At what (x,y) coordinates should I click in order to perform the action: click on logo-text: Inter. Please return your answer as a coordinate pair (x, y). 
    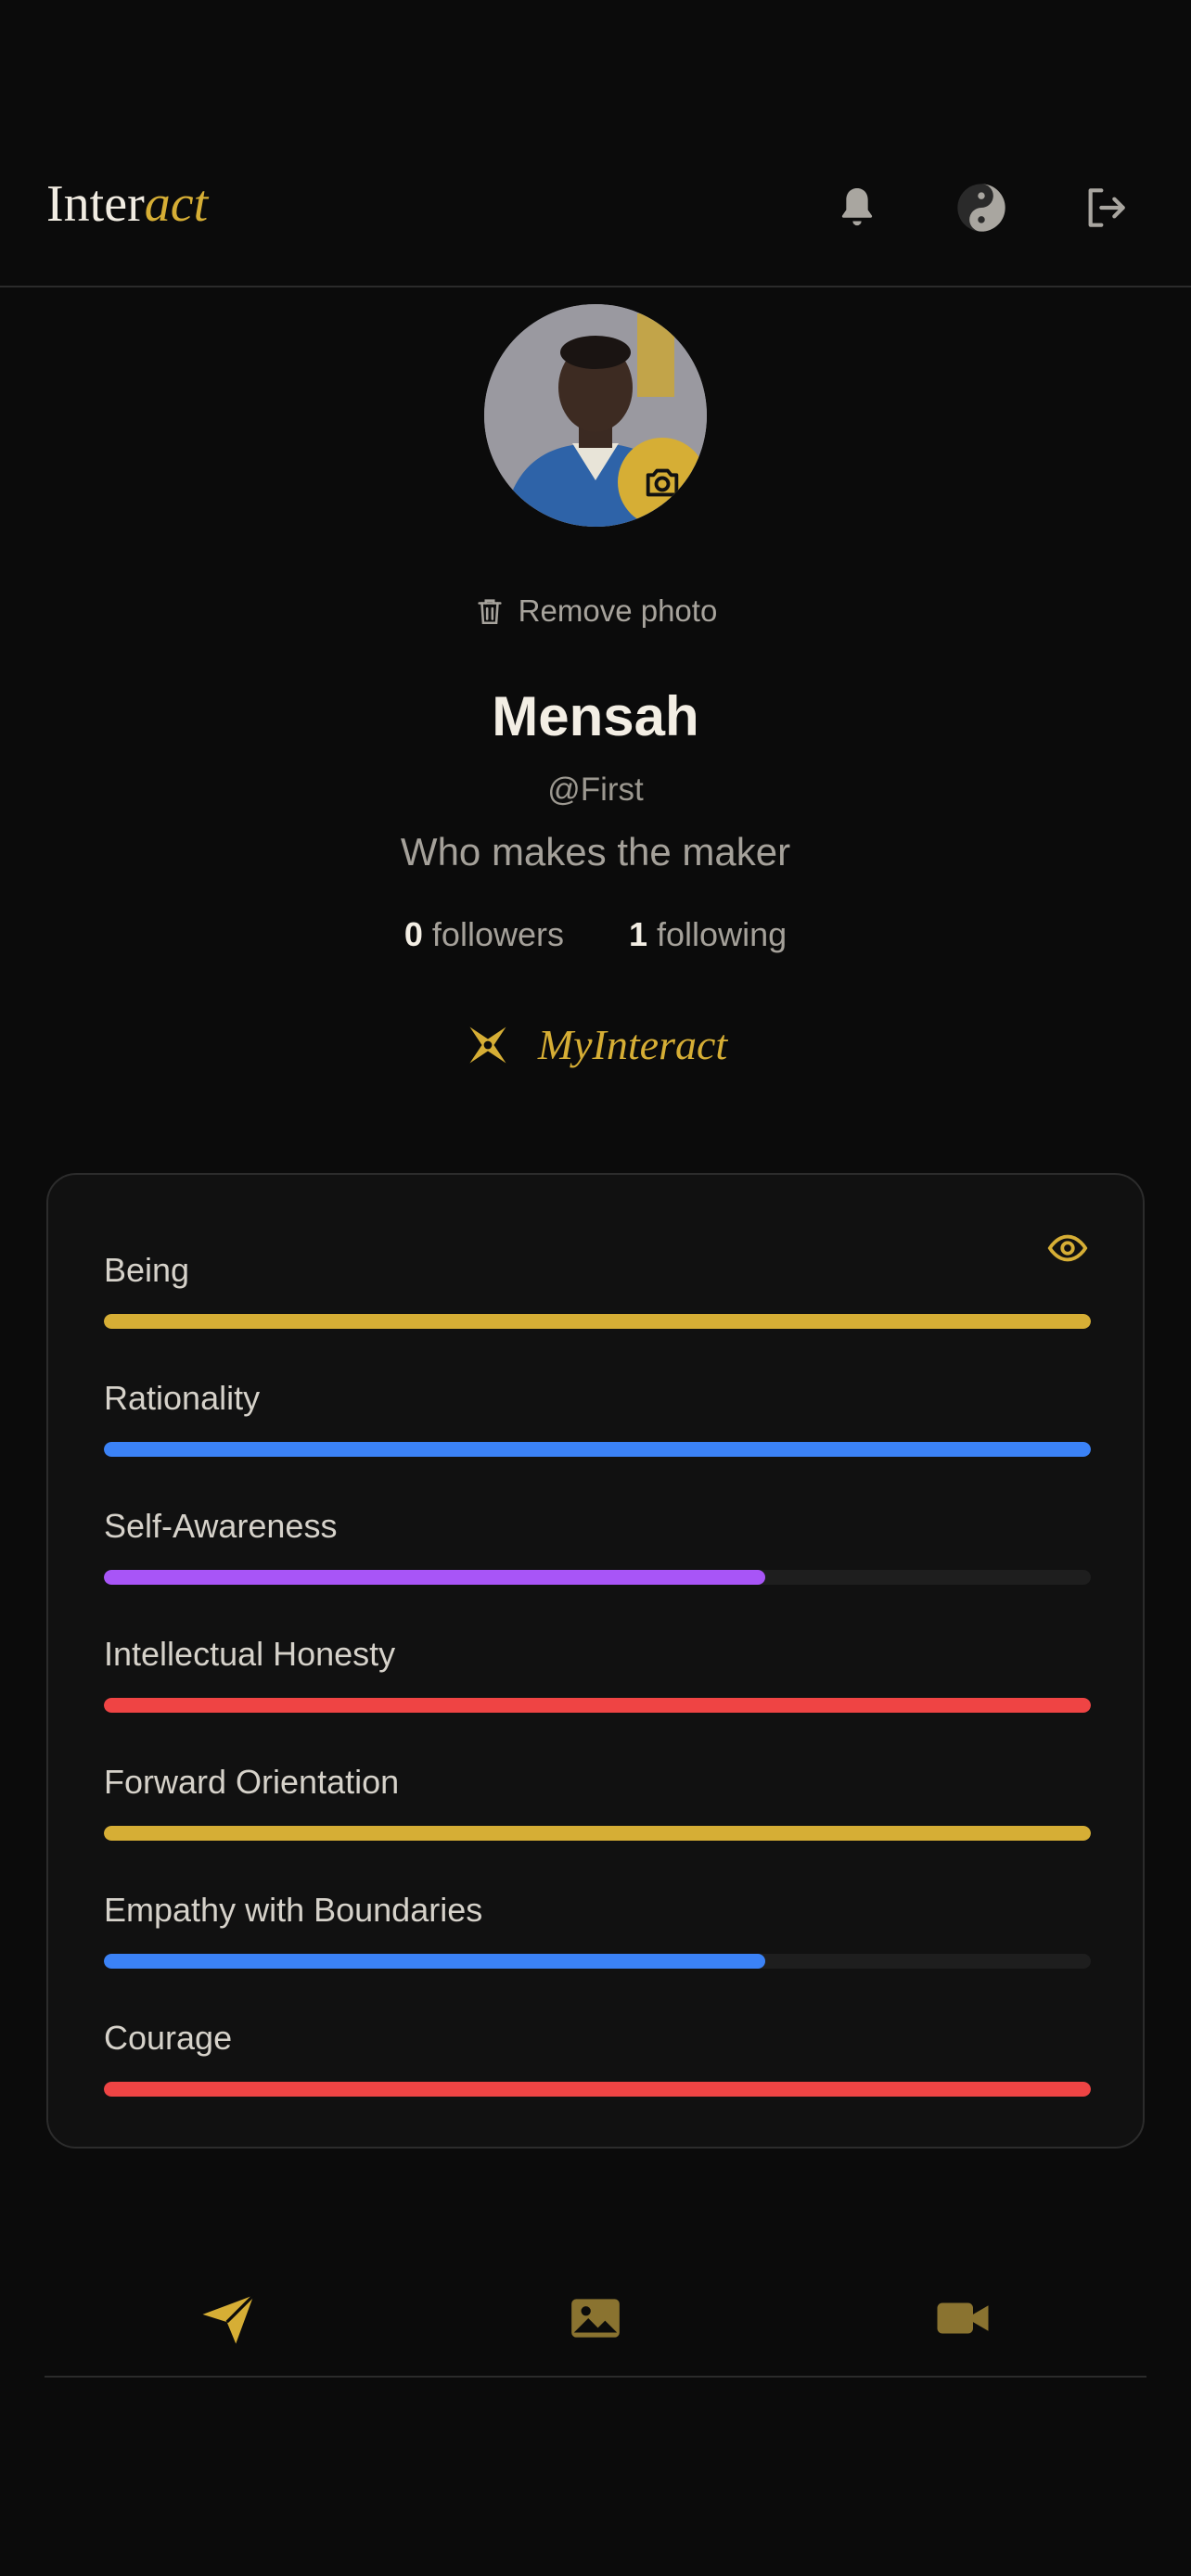
    Looking at the image, I should click on (95, 204).